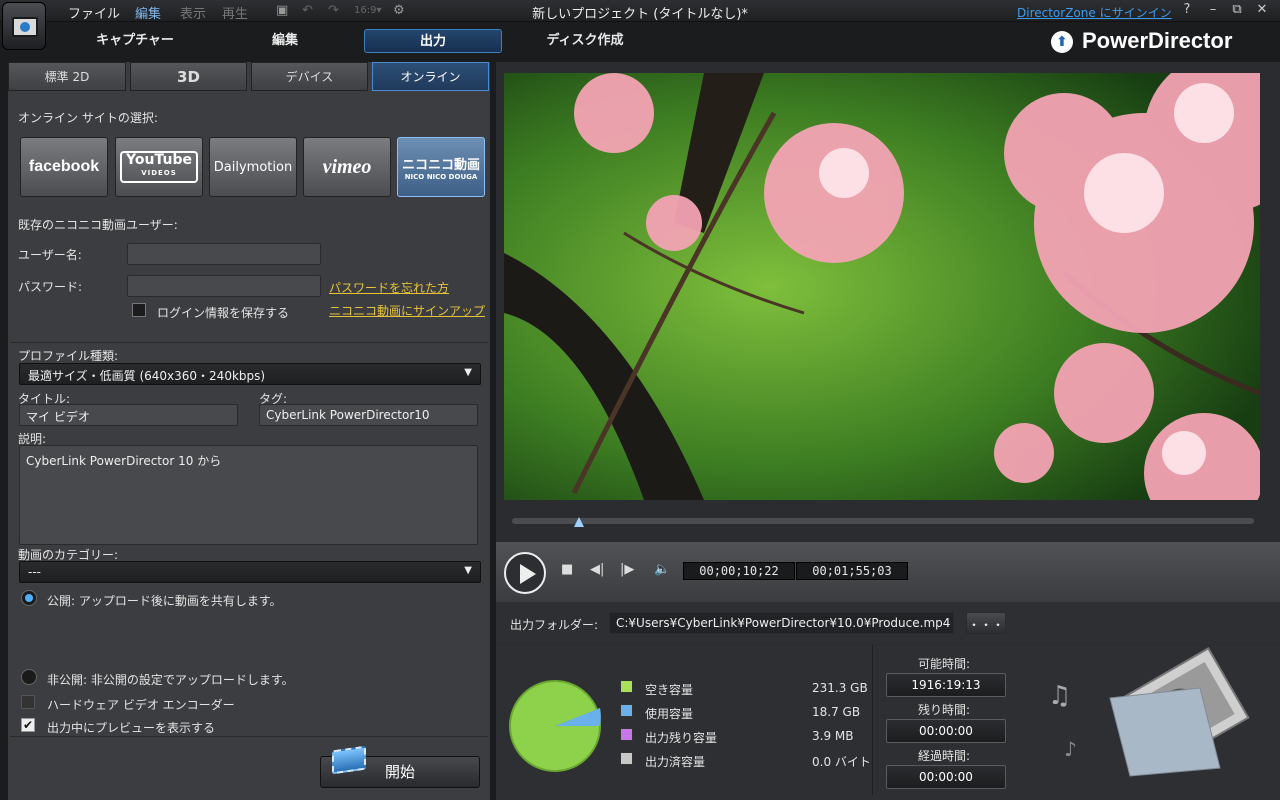 This screenshot has height=800, width=1280. I want to click on tab-device: デバイス, so click(309, 76).